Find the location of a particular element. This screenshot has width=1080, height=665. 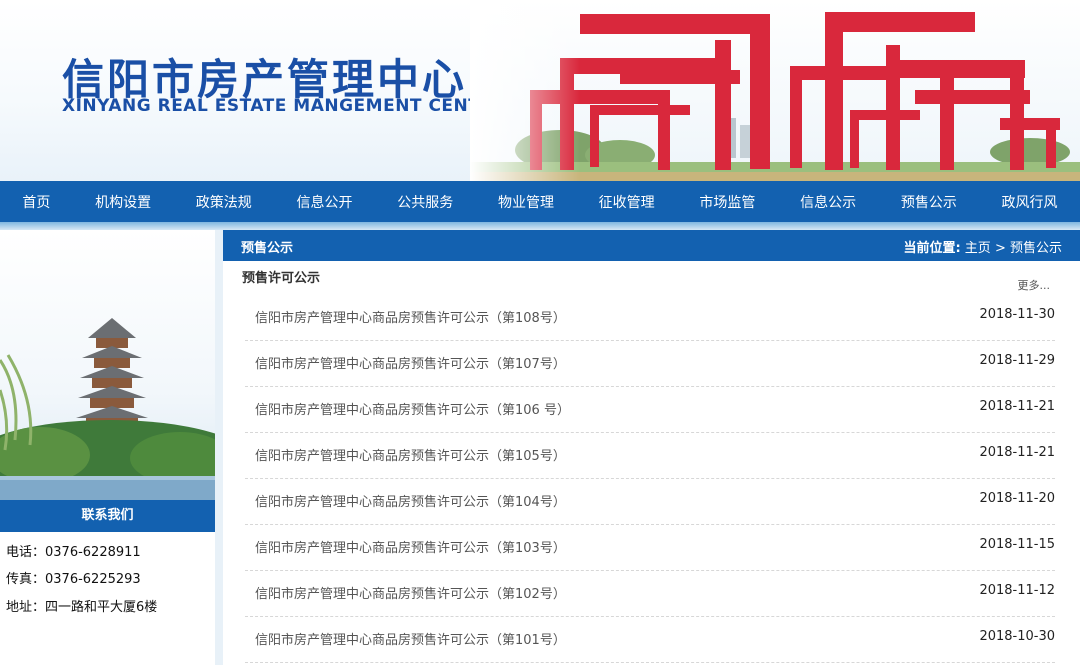

list-item-date: 2018-11-20 is located at coordinates (1017, 498).